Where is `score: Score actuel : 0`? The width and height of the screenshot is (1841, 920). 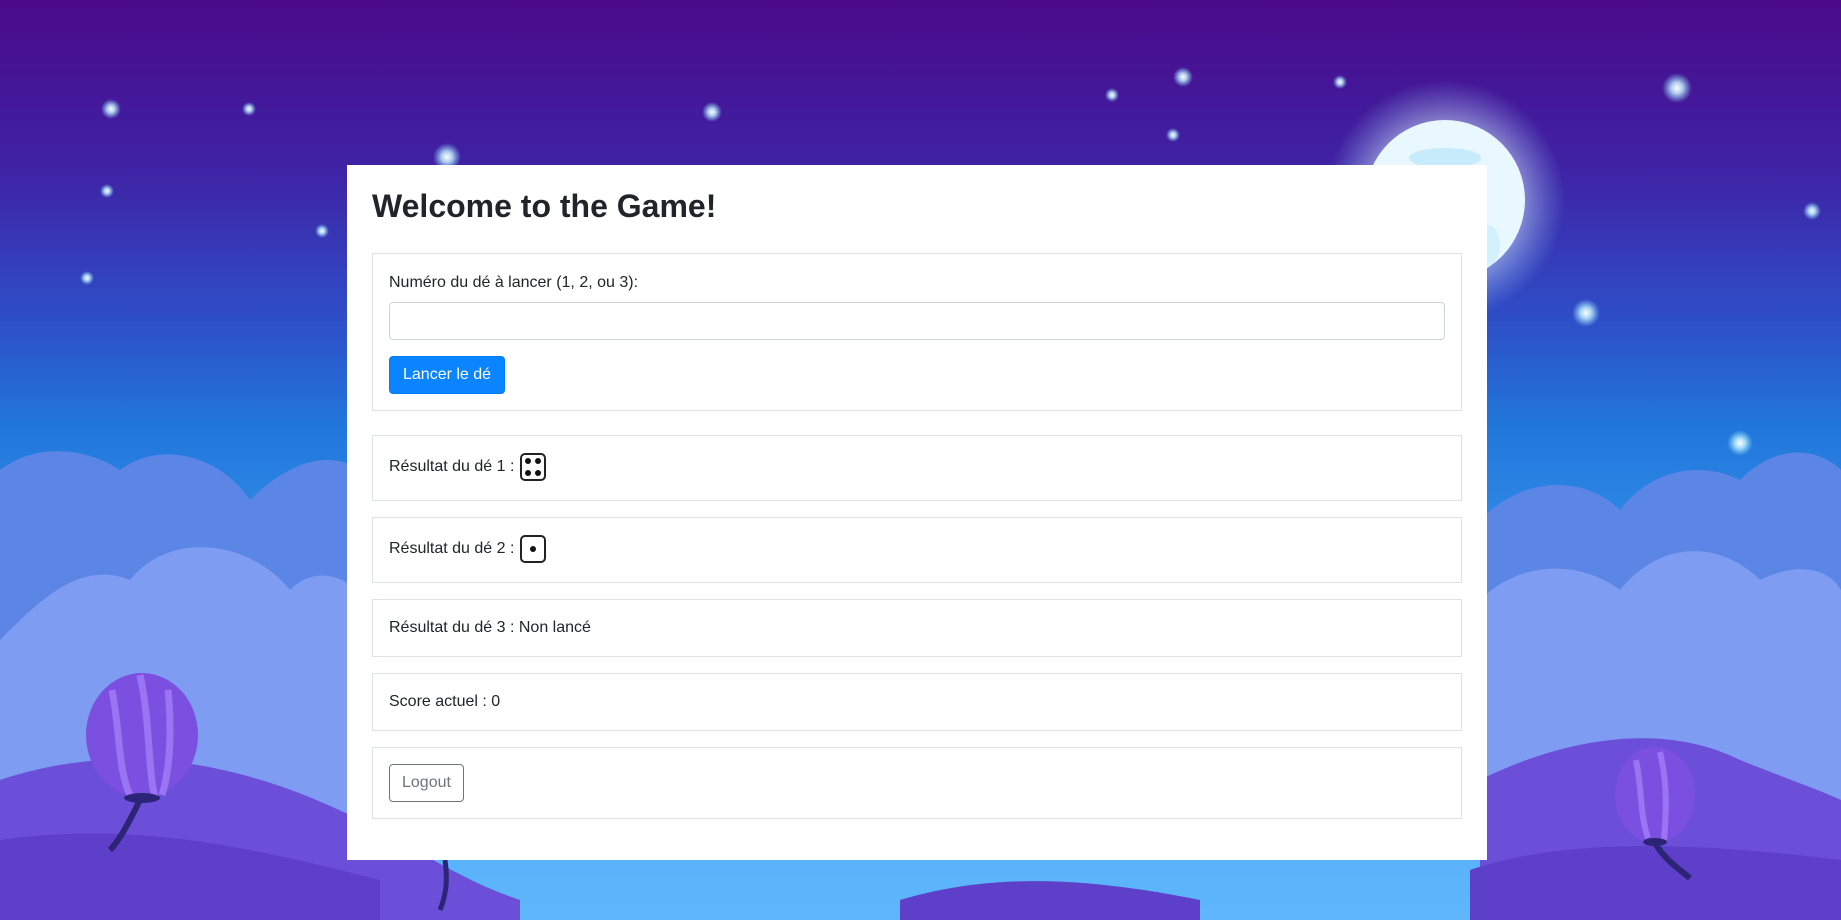
score: Score actuel : 0 is located at coordinates (444, 702).